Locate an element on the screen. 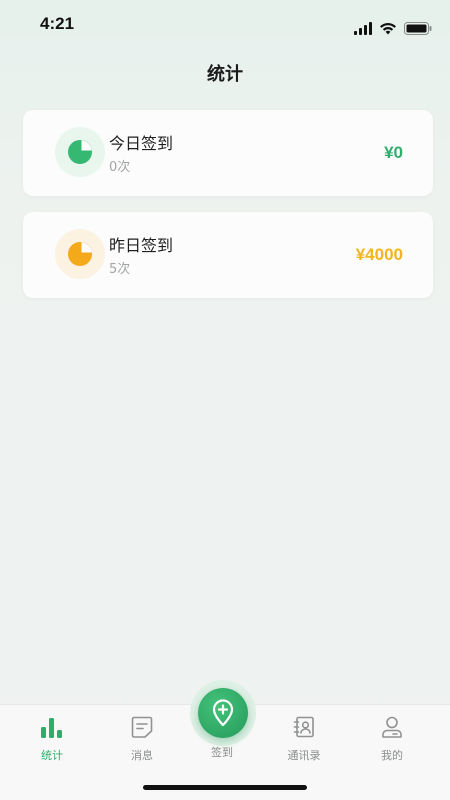 Image resolution: width=450 pixels, height=800 pixels. card-title: 昨日签到 is located at coordinates (141, 245).